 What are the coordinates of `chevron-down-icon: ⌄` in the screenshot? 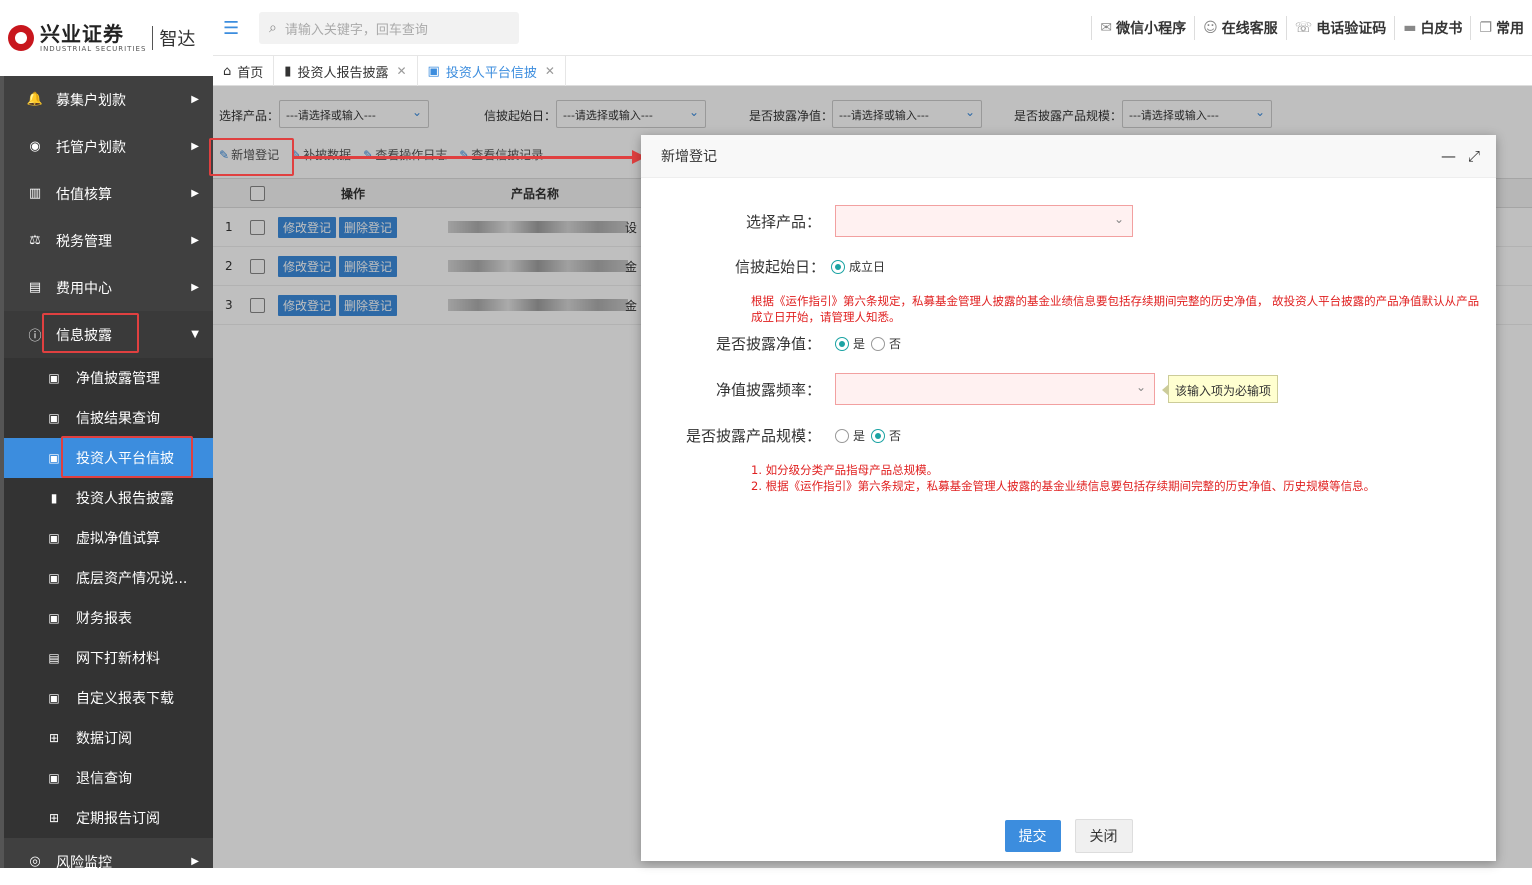 It's located at (1118, 219).